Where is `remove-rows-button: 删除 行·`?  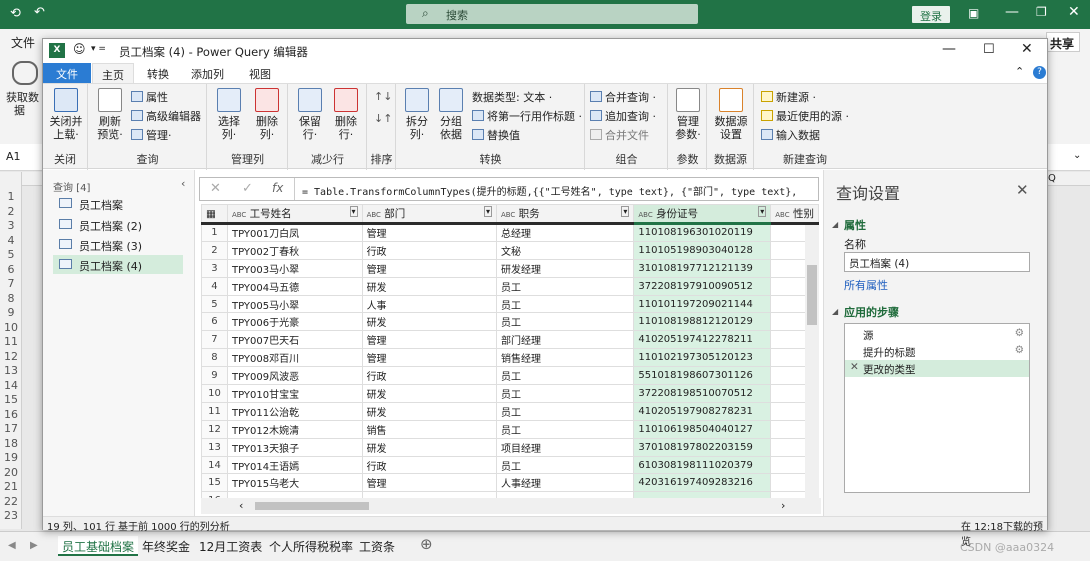 remove-rows-button: 删除 行· is located at coordinates (346, 114).